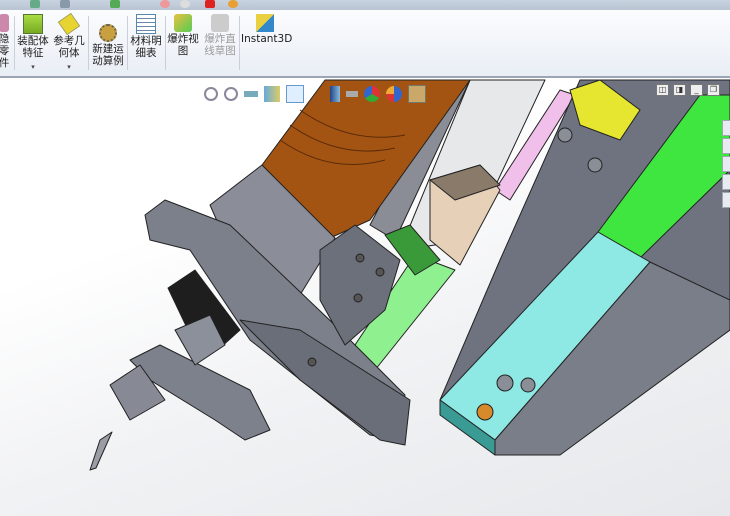 The image size is (730, 516). I want to click on file-explorer-tab, so click(726, 164).